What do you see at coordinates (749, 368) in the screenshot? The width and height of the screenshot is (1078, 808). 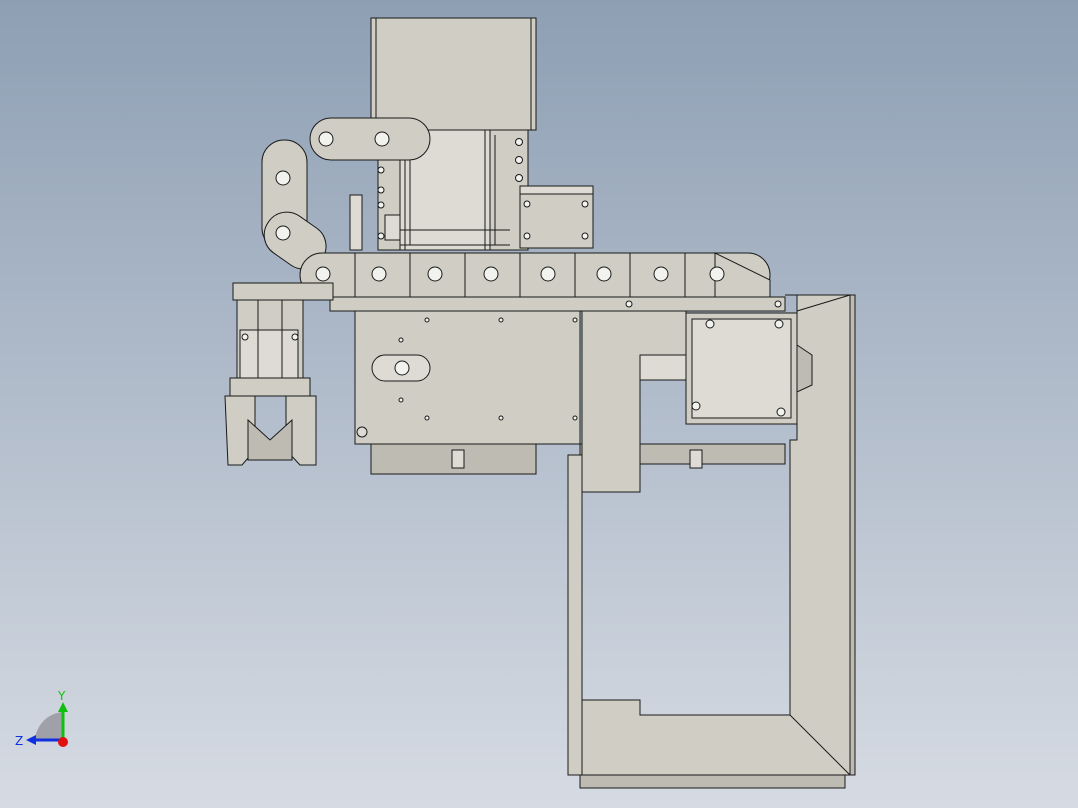 I see `square-servo-motor` at bounding box center [749, 368].